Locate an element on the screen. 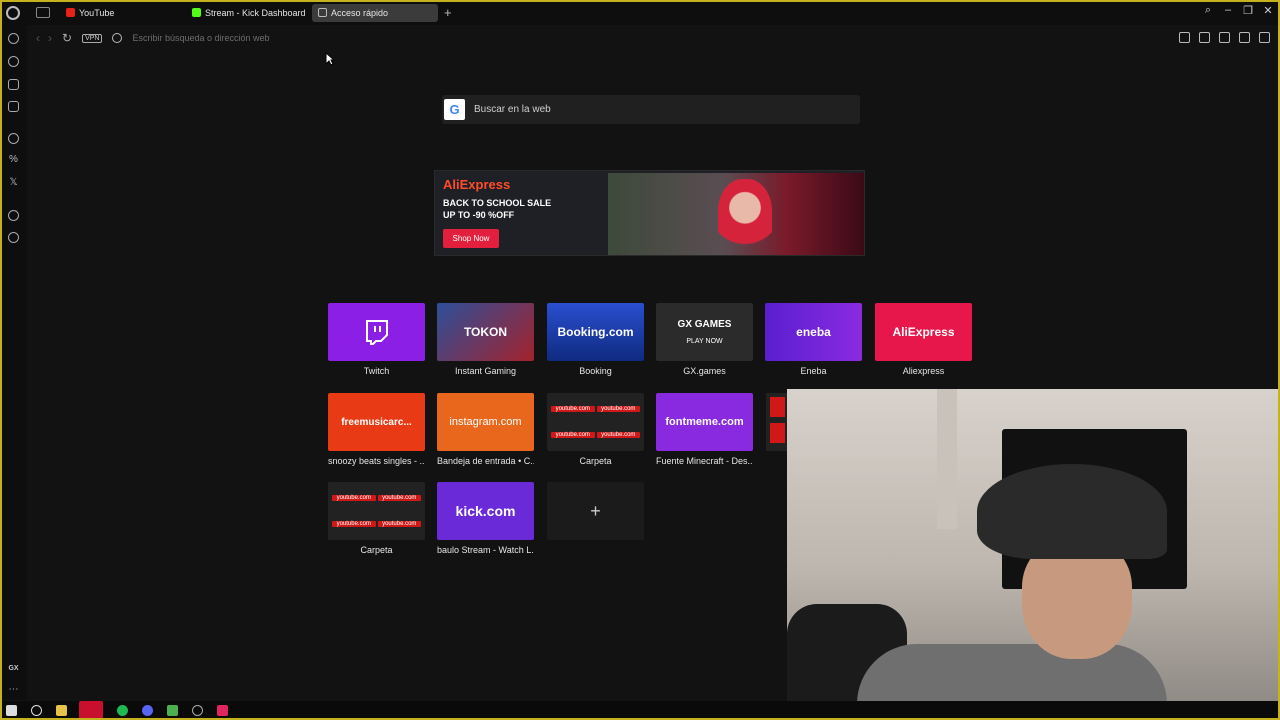 The image size is (1280, 720). tab-youtube: YouTube is located at coordinates (123, 13).